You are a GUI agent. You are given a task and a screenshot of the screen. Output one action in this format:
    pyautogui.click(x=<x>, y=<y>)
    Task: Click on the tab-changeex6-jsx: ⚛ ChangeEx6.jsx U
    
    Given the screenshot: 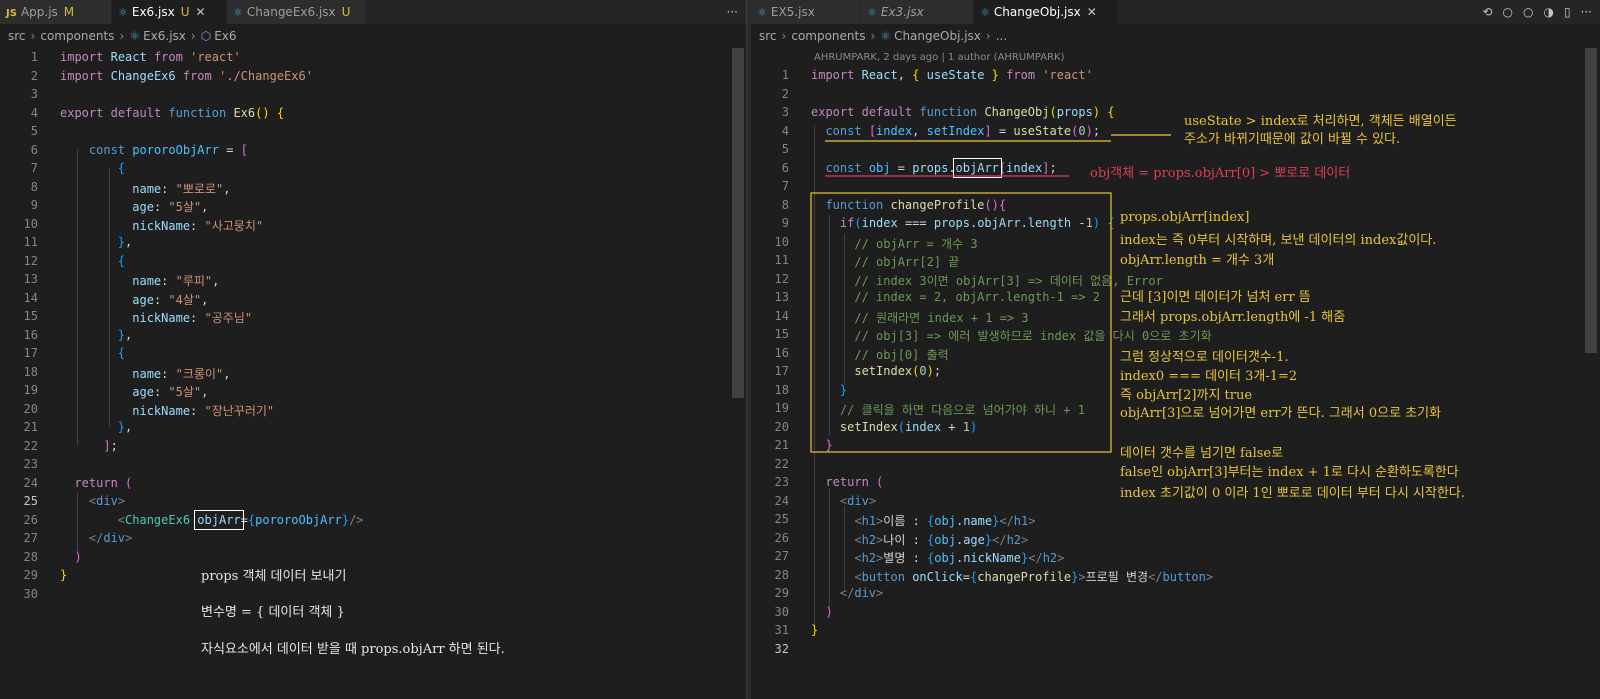 What is the action you would take?
    pyautogui.click(x=297, y=12)
    